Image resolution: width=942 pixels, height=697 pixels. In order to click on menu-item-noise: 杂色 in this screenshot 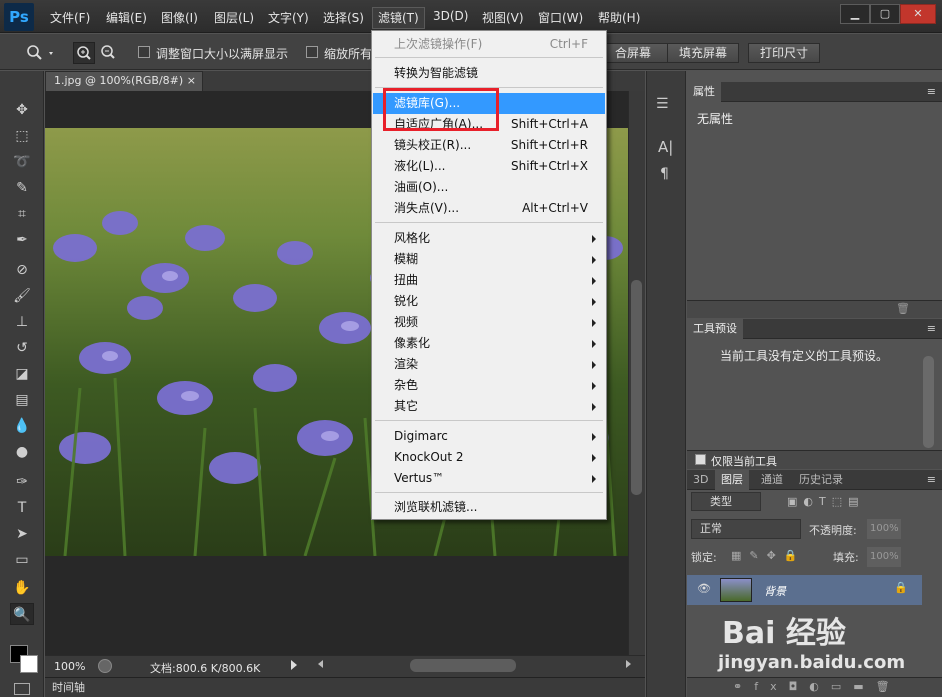, I will do `click(489, 385)`.